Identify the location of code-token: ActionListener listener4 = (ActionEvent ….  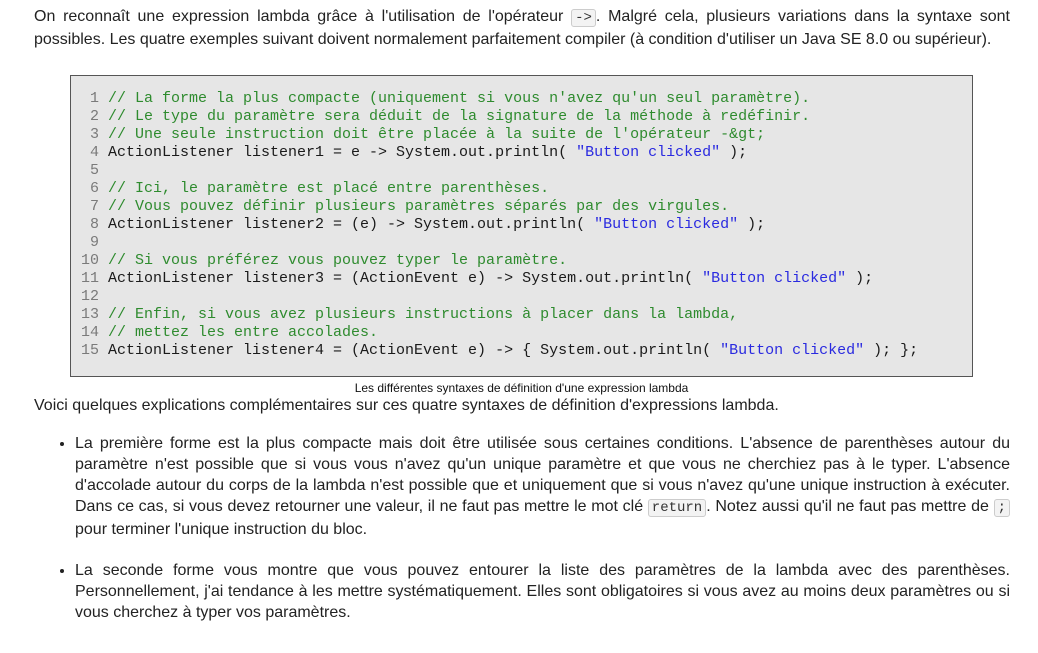
(414, 350).